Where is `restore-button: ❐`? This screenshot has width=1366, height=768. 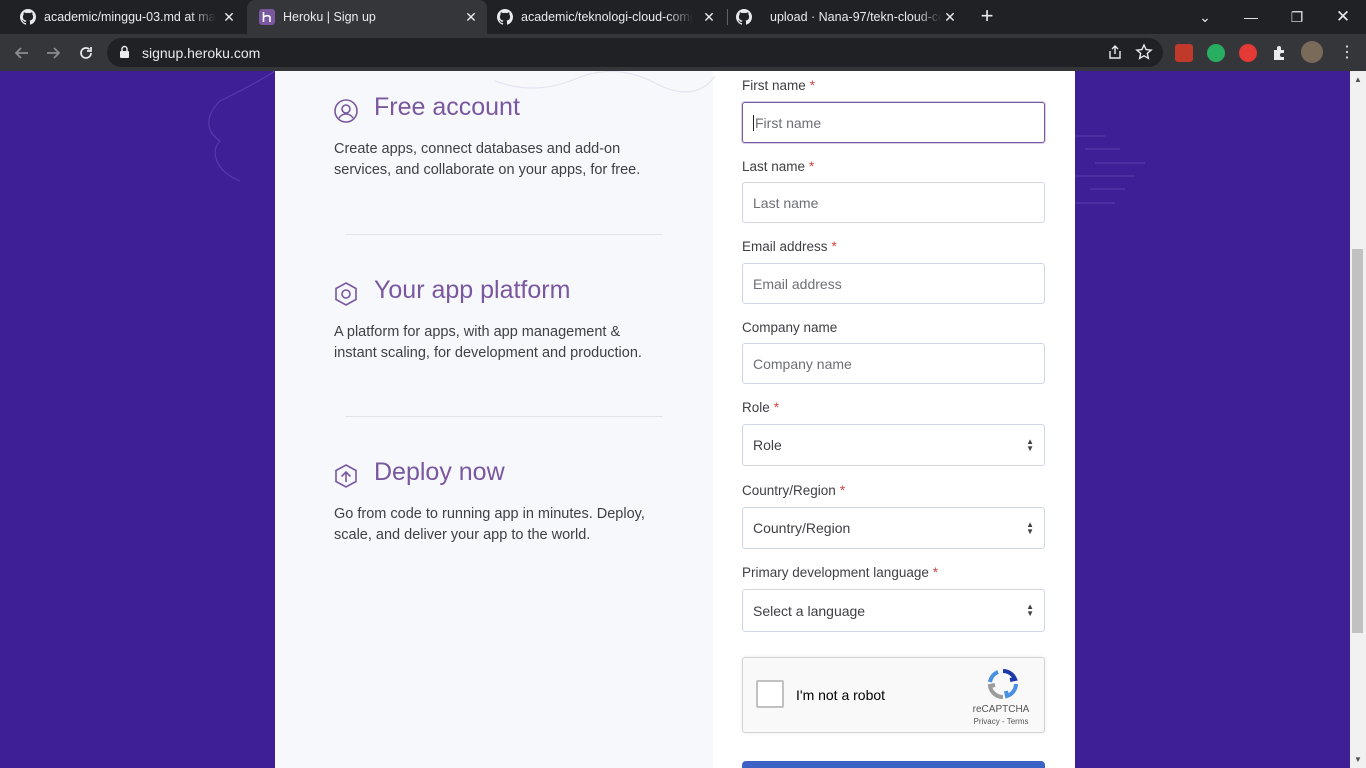 restore-button: ❐ is located at coordinates (1297, 17).